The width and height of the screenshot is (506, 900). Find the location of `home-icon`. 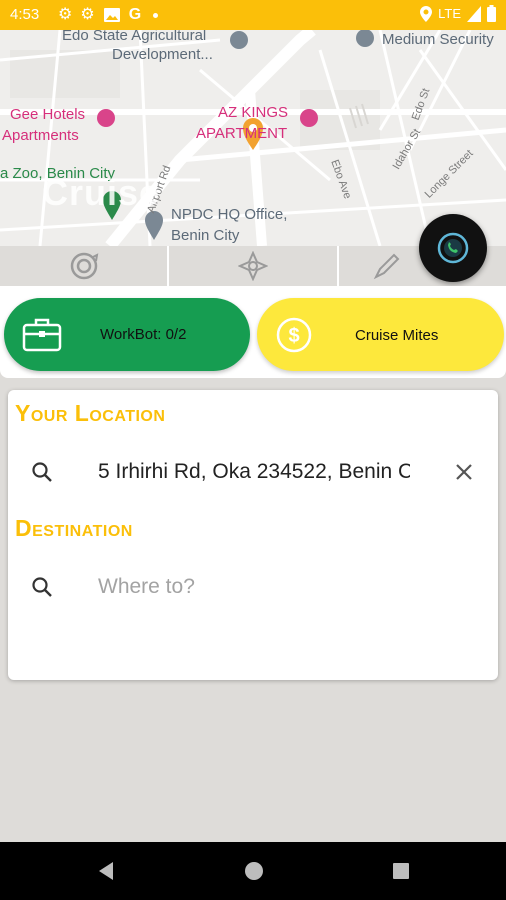

home-icon is located at coordinates (254, 871).